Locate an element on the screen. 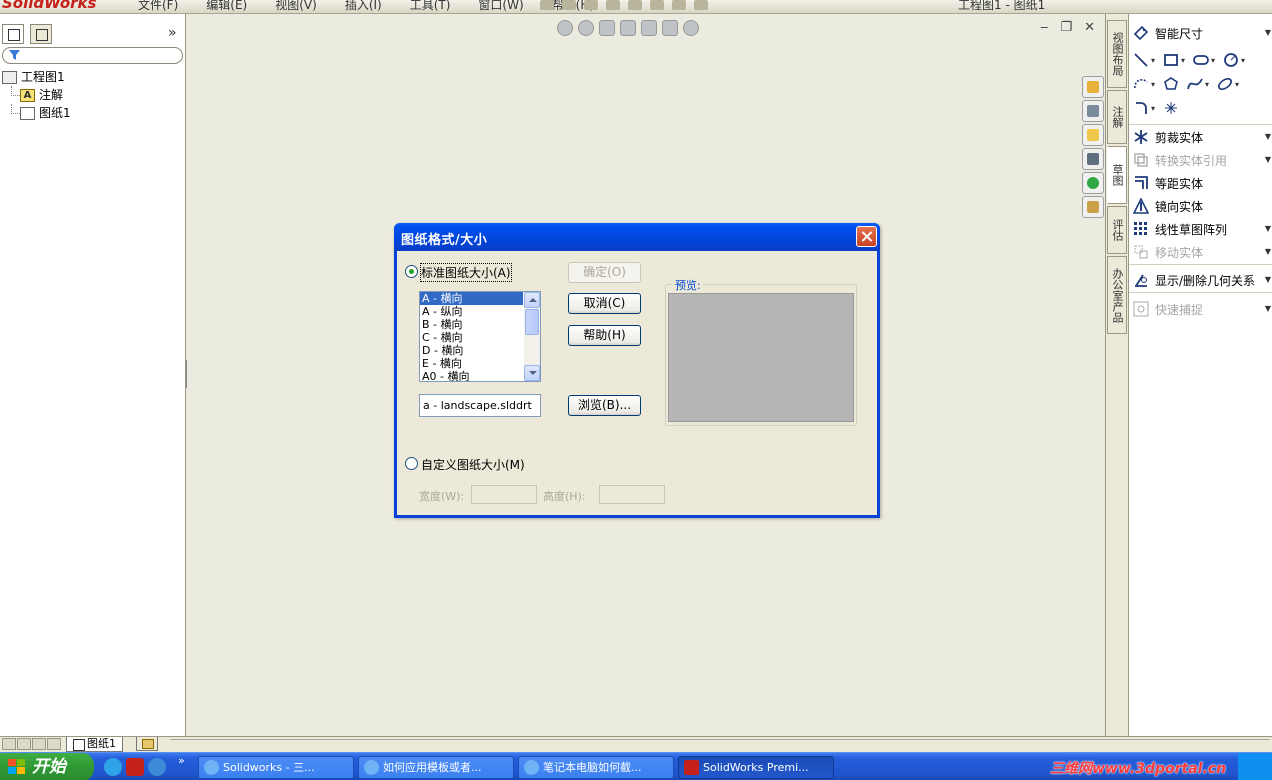 Image resolution: width=1272 pixels, height=780 pixels. smart-dimension-button: 智能尺寸 ▼ is located at coordinates (1200, 33).